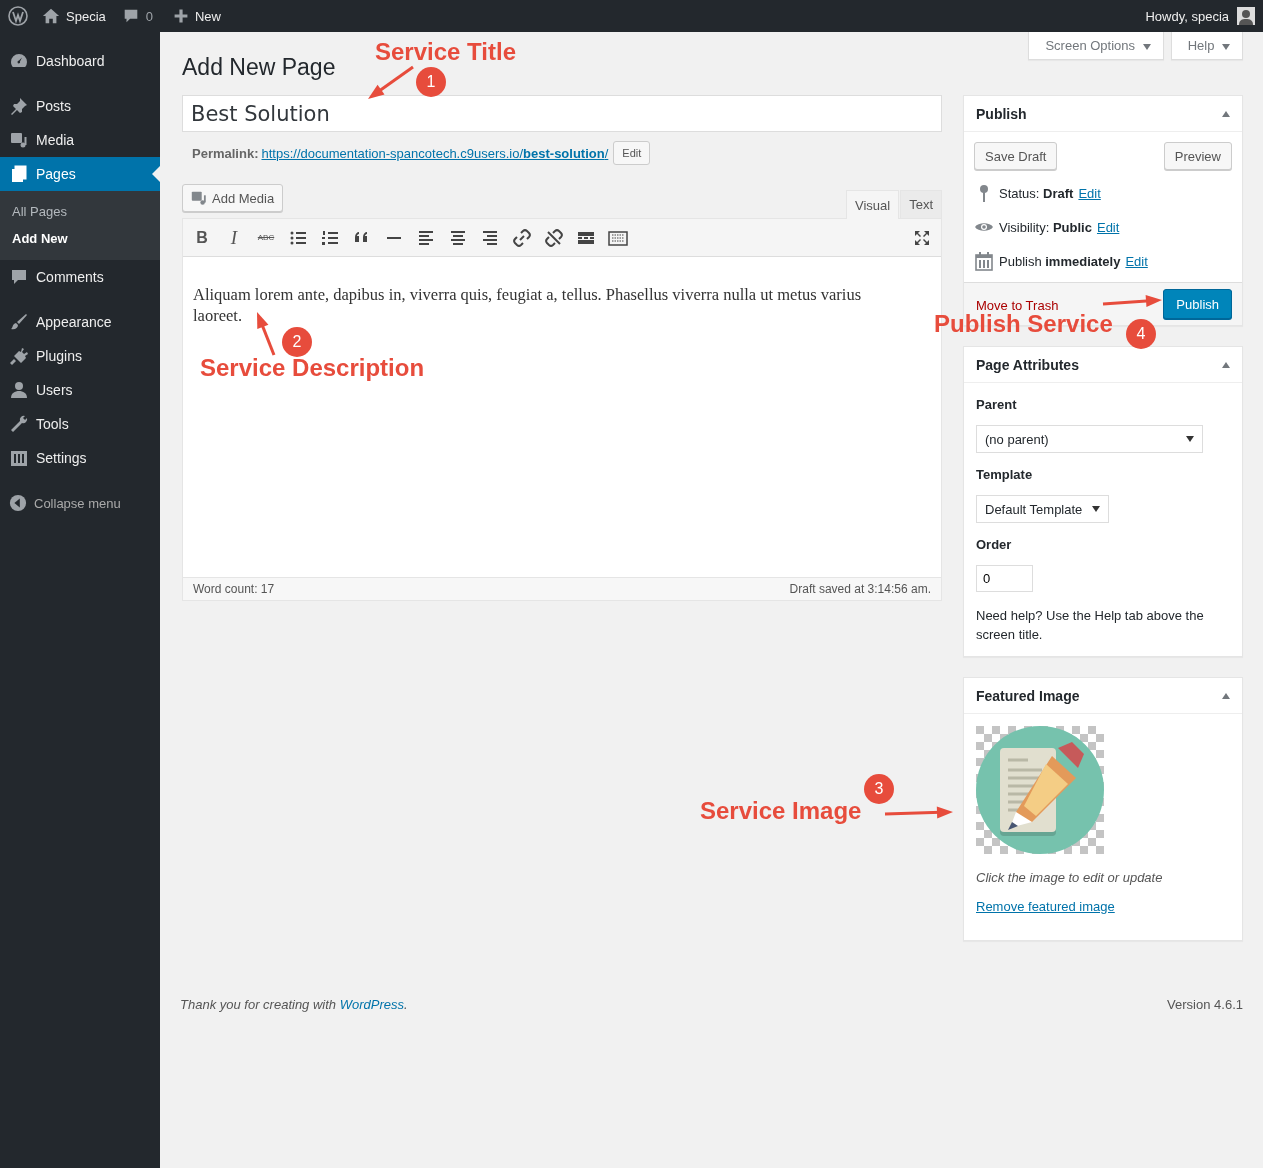  I want to click on annotation-label: Service Title, so click(445, 52).